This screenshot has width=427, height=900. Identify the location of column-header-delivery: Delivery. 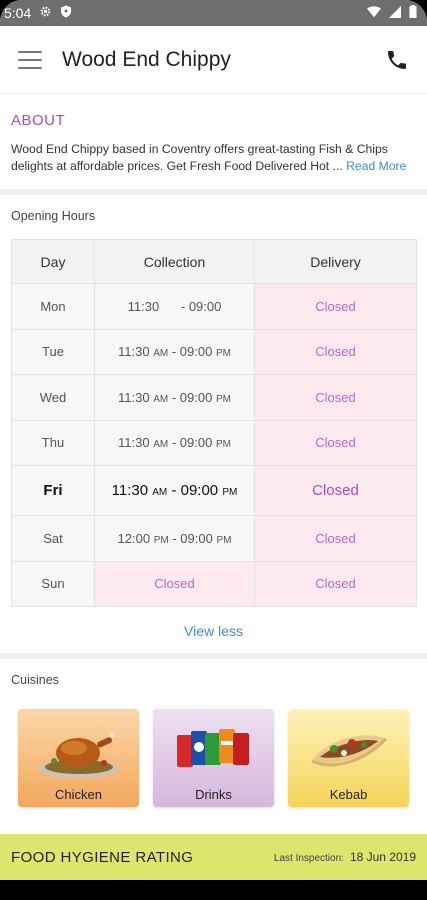
(335, 261).